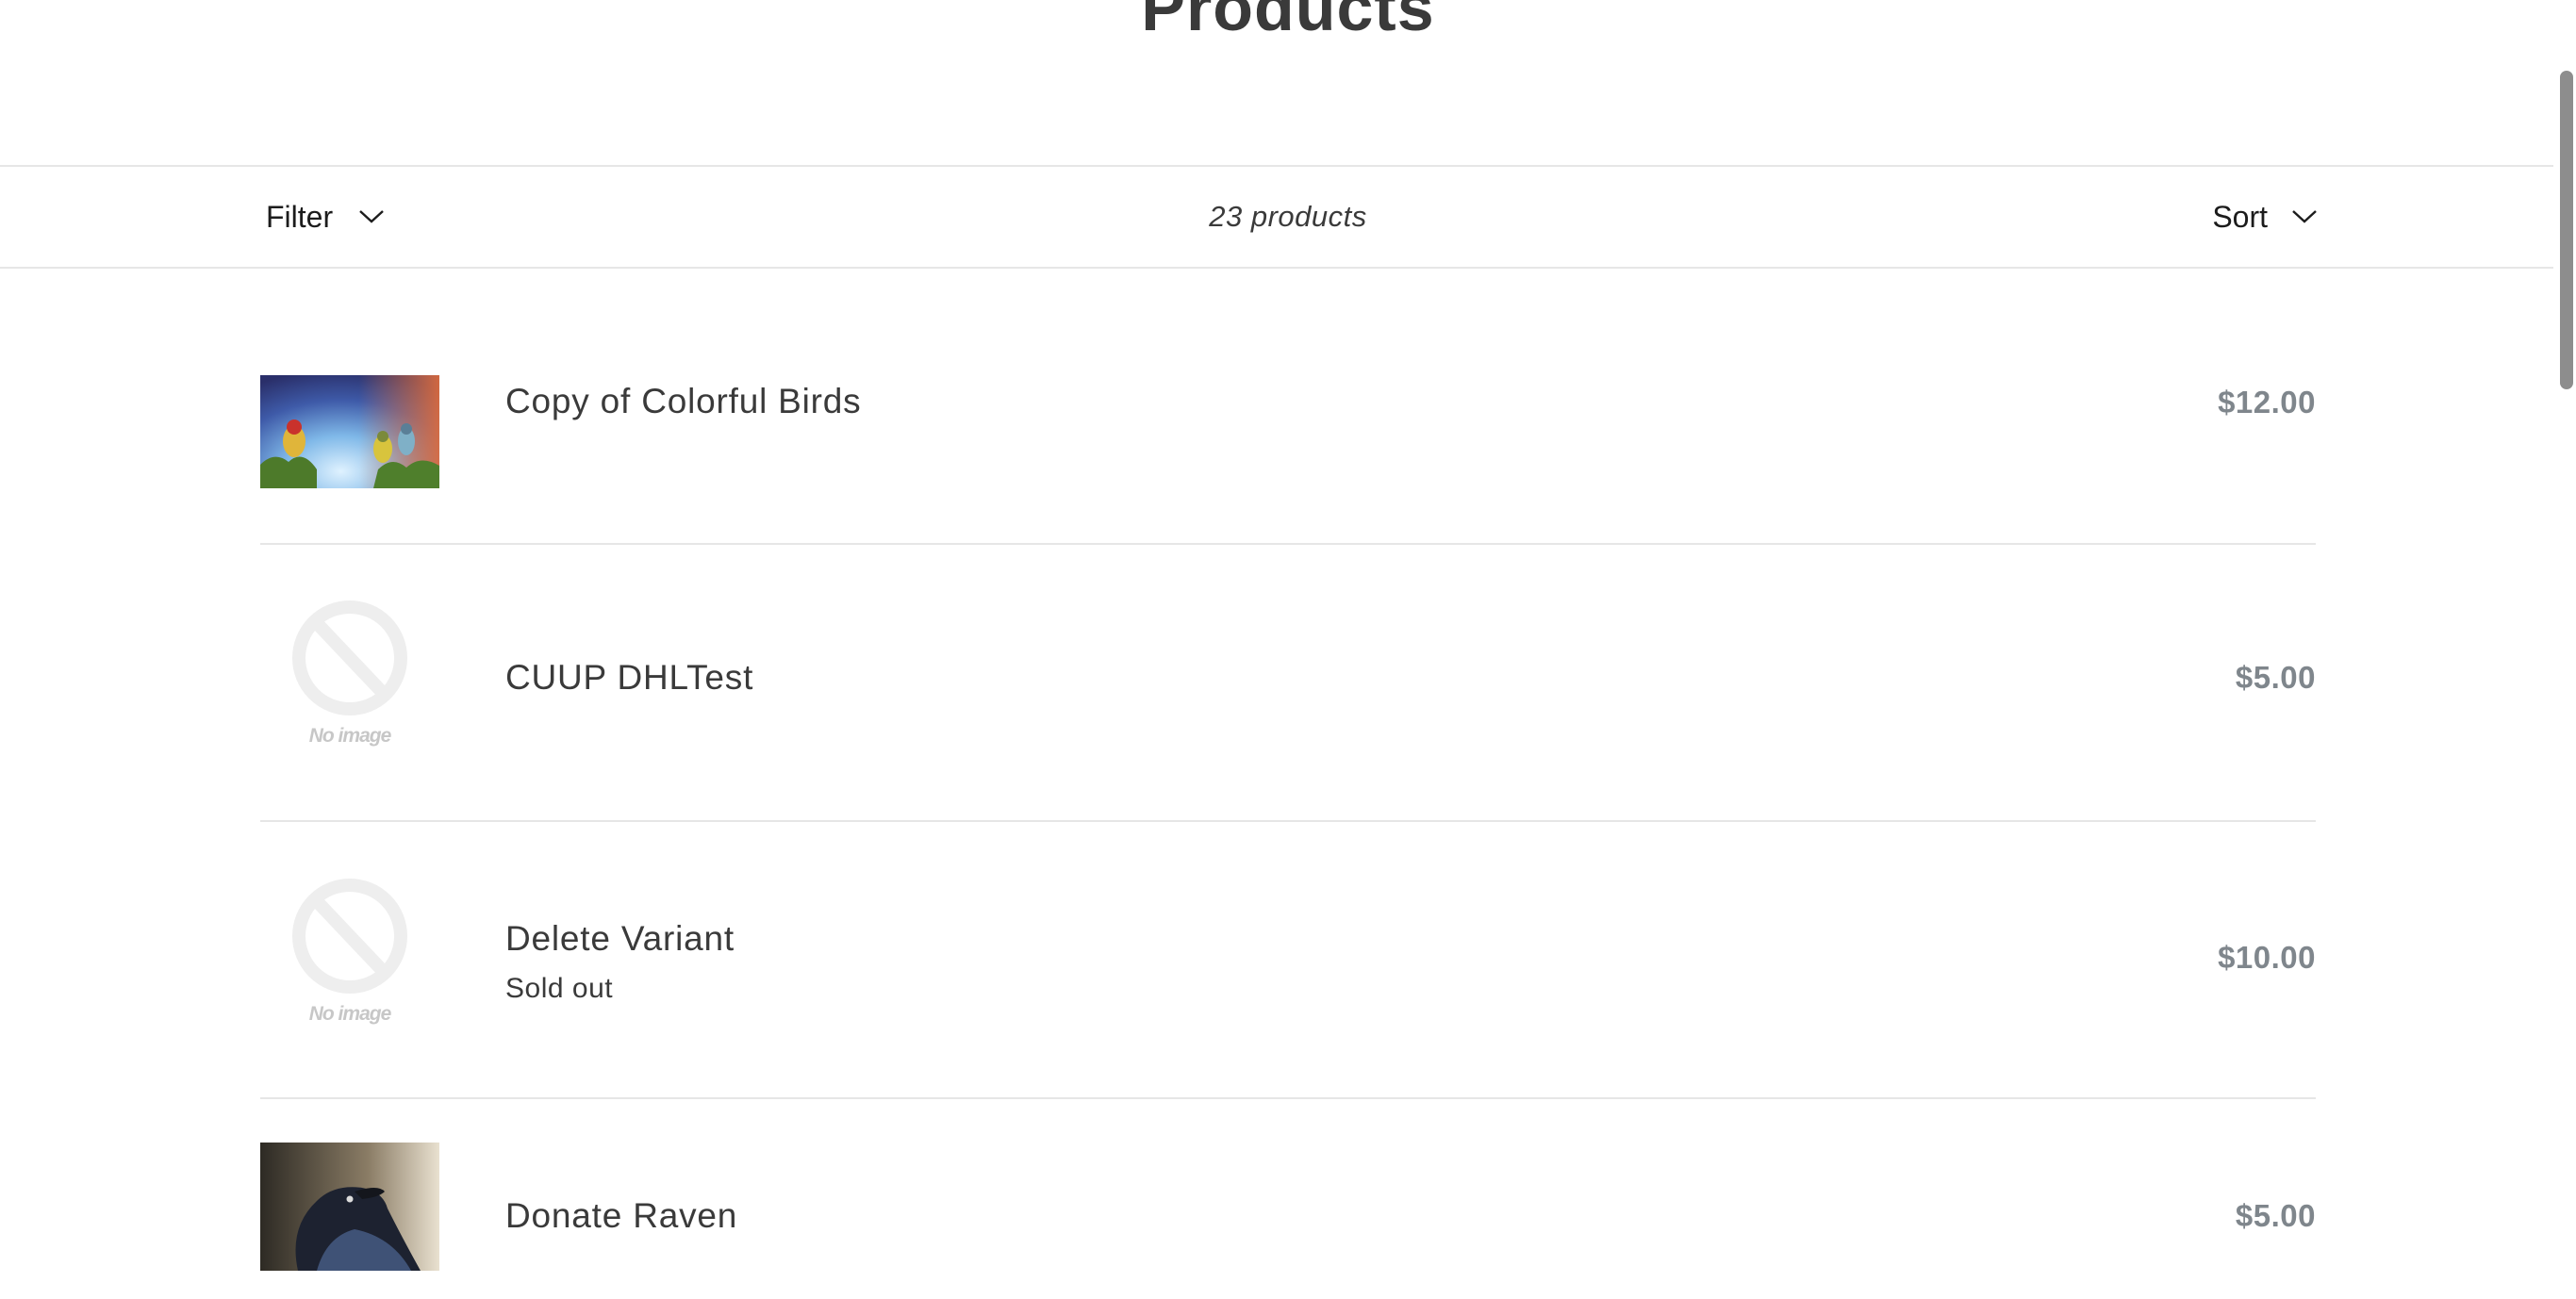  Describe the element at coordinates (621, 1216) in the screenshot. I see `product-name: Donate Raven` at that location.